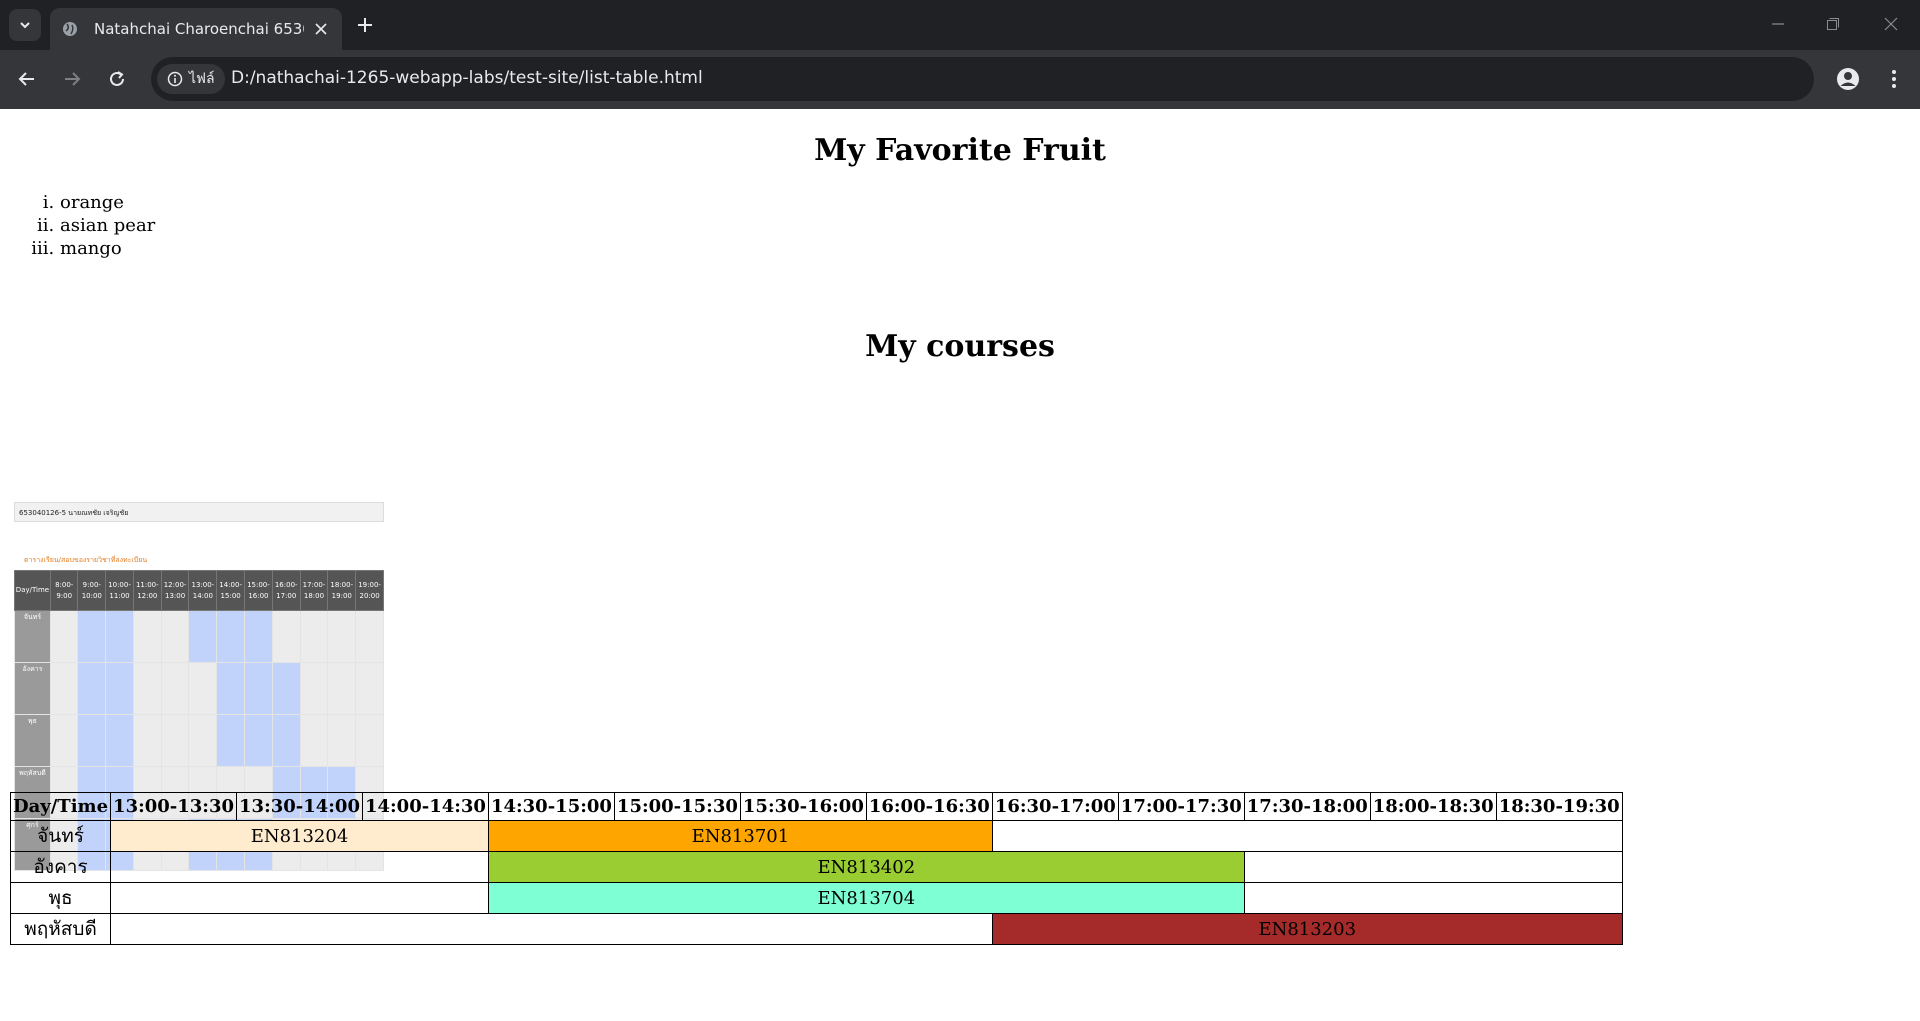 The image size is (1920, 1021). Describe the element at coordinates (60, 898) in the screenshot. I see `day-cell: พุธ` at that location.